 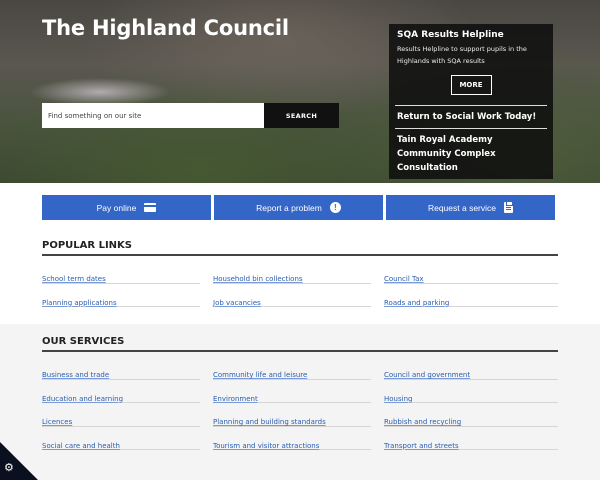 What do you see at coordinates (116, 207) in the screenshot?
I see `action-label: Pay online` at bounding box center [116, 207].